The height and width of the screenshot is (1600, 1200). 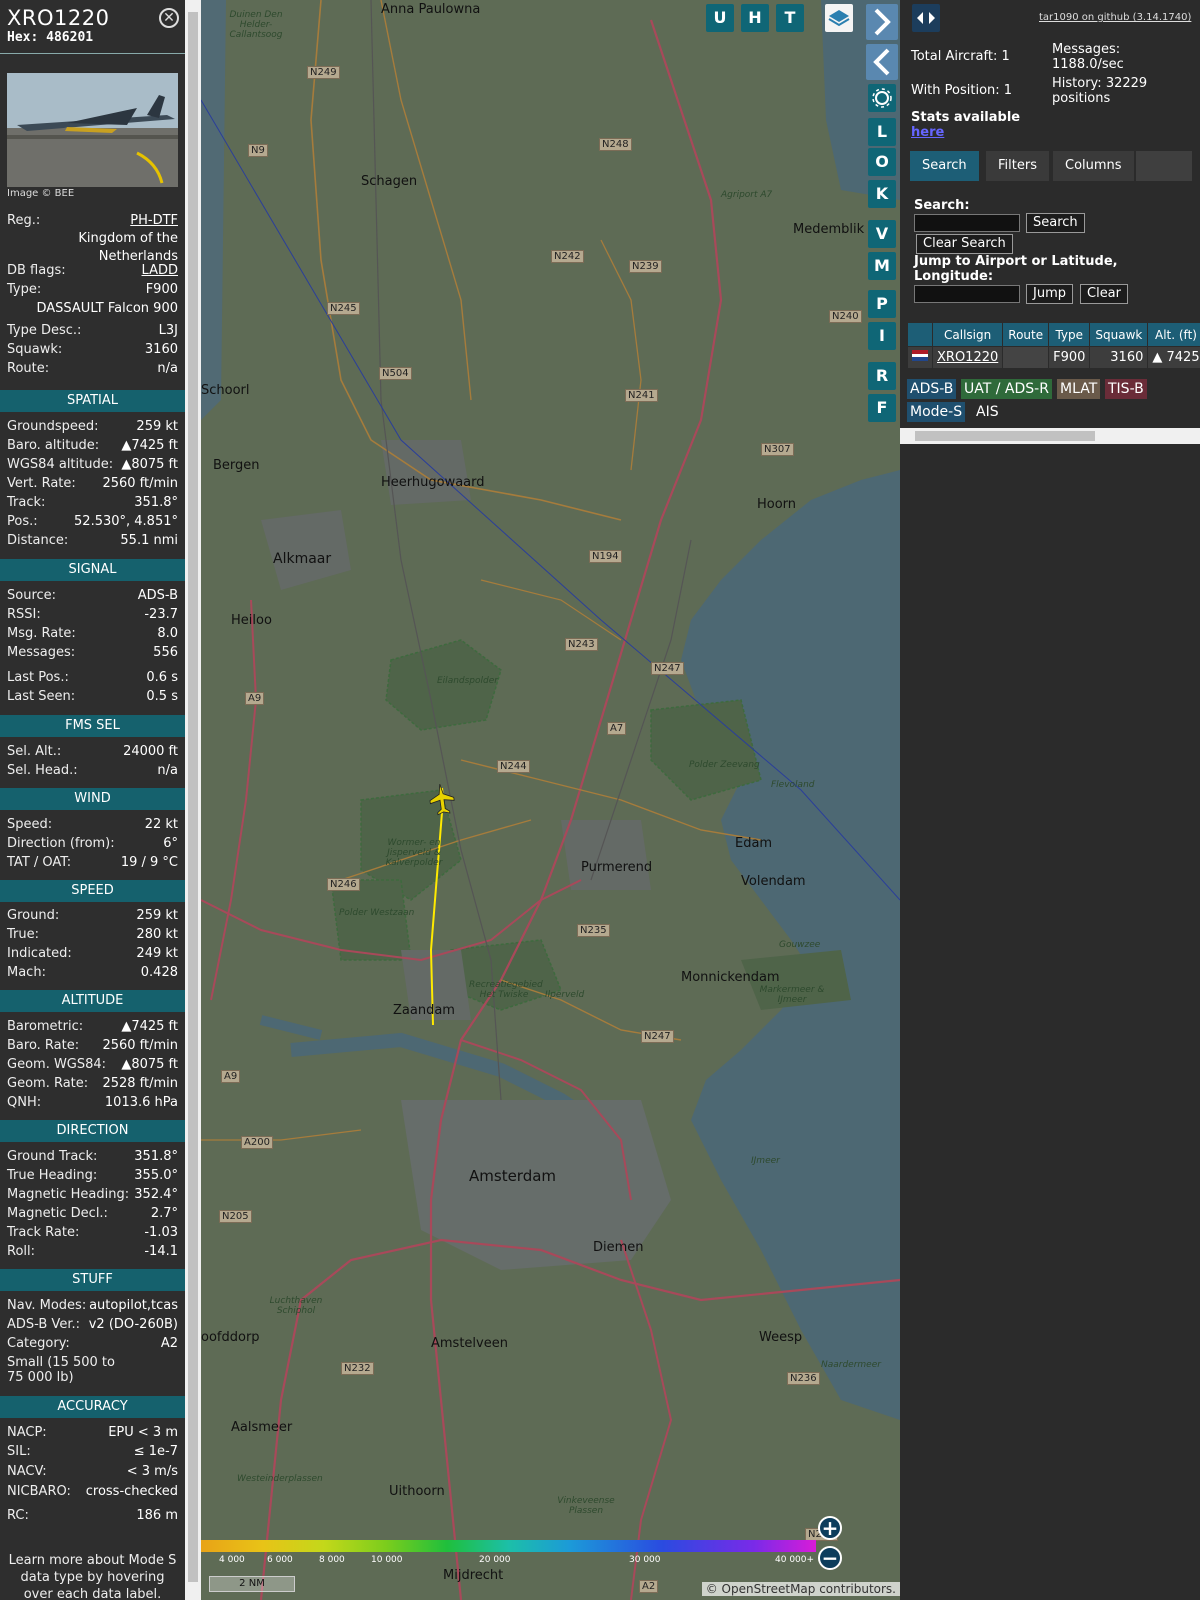 I want to click on map-button-p: P, so click(x=882, y=304).